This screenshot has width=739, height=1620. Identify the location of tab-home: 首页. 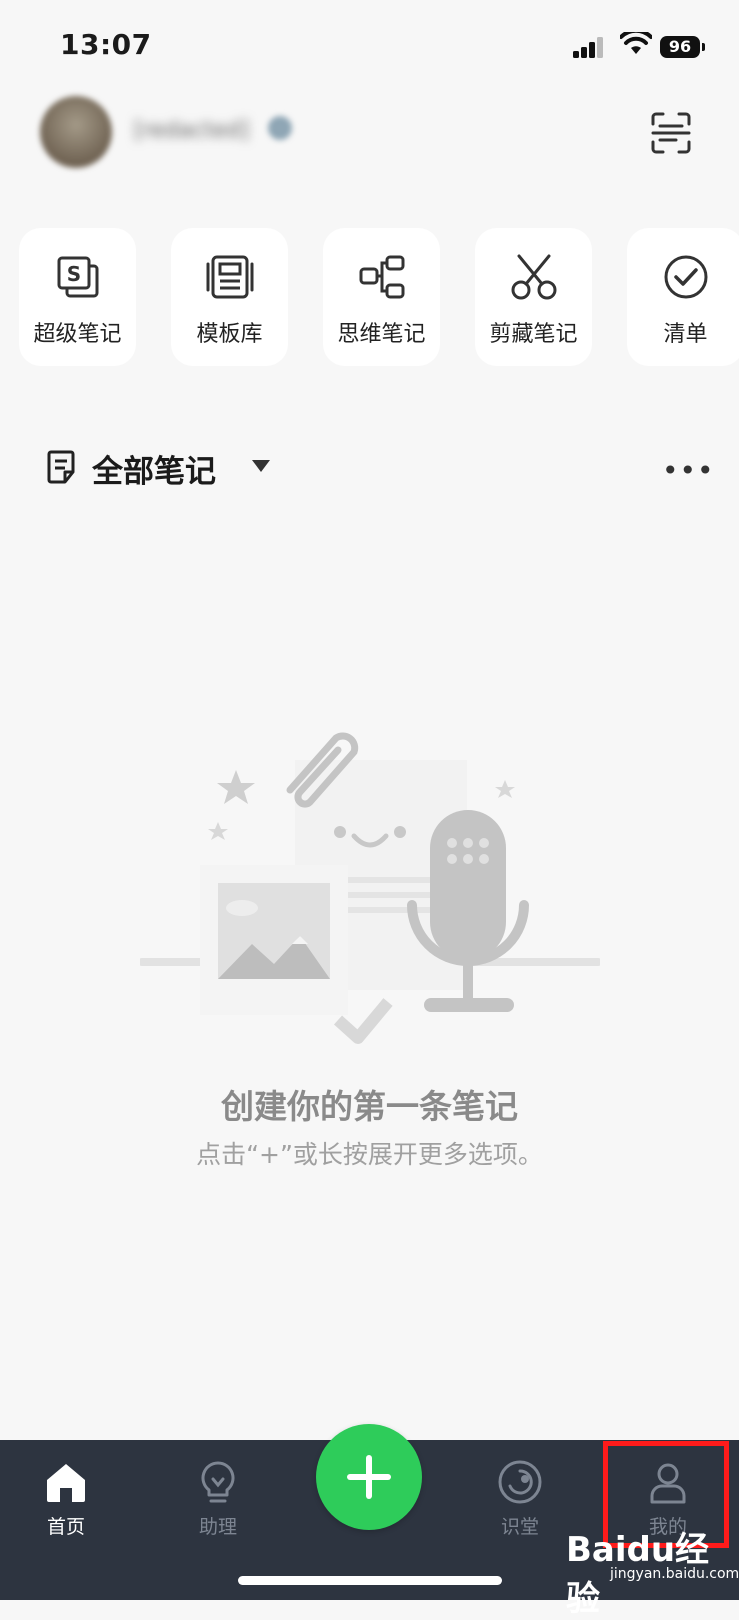
(66, 1508).